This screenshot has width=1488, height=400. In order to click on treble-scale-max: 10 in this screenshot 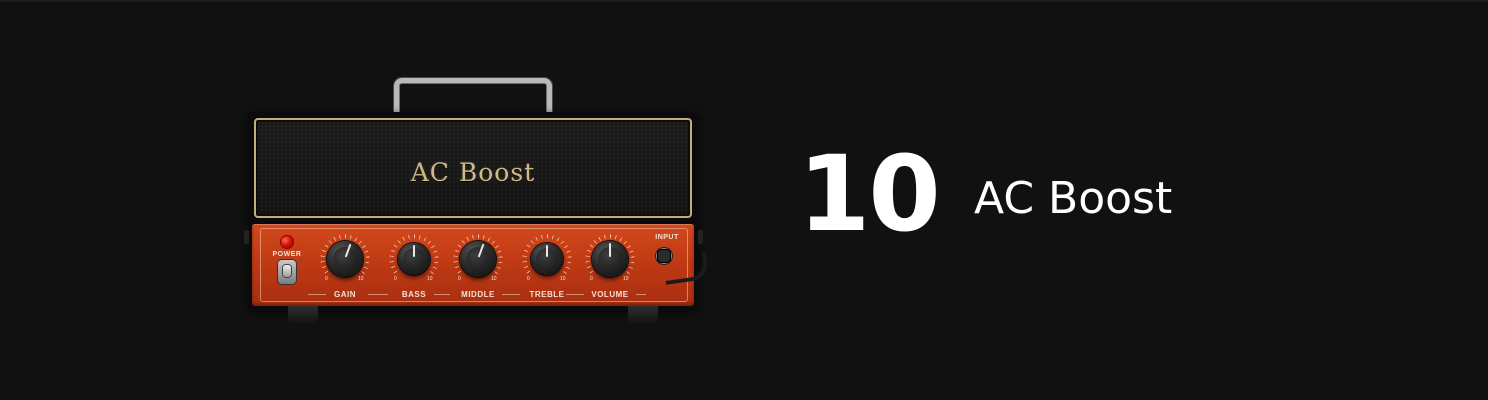, I will do `click(563, 279)`.